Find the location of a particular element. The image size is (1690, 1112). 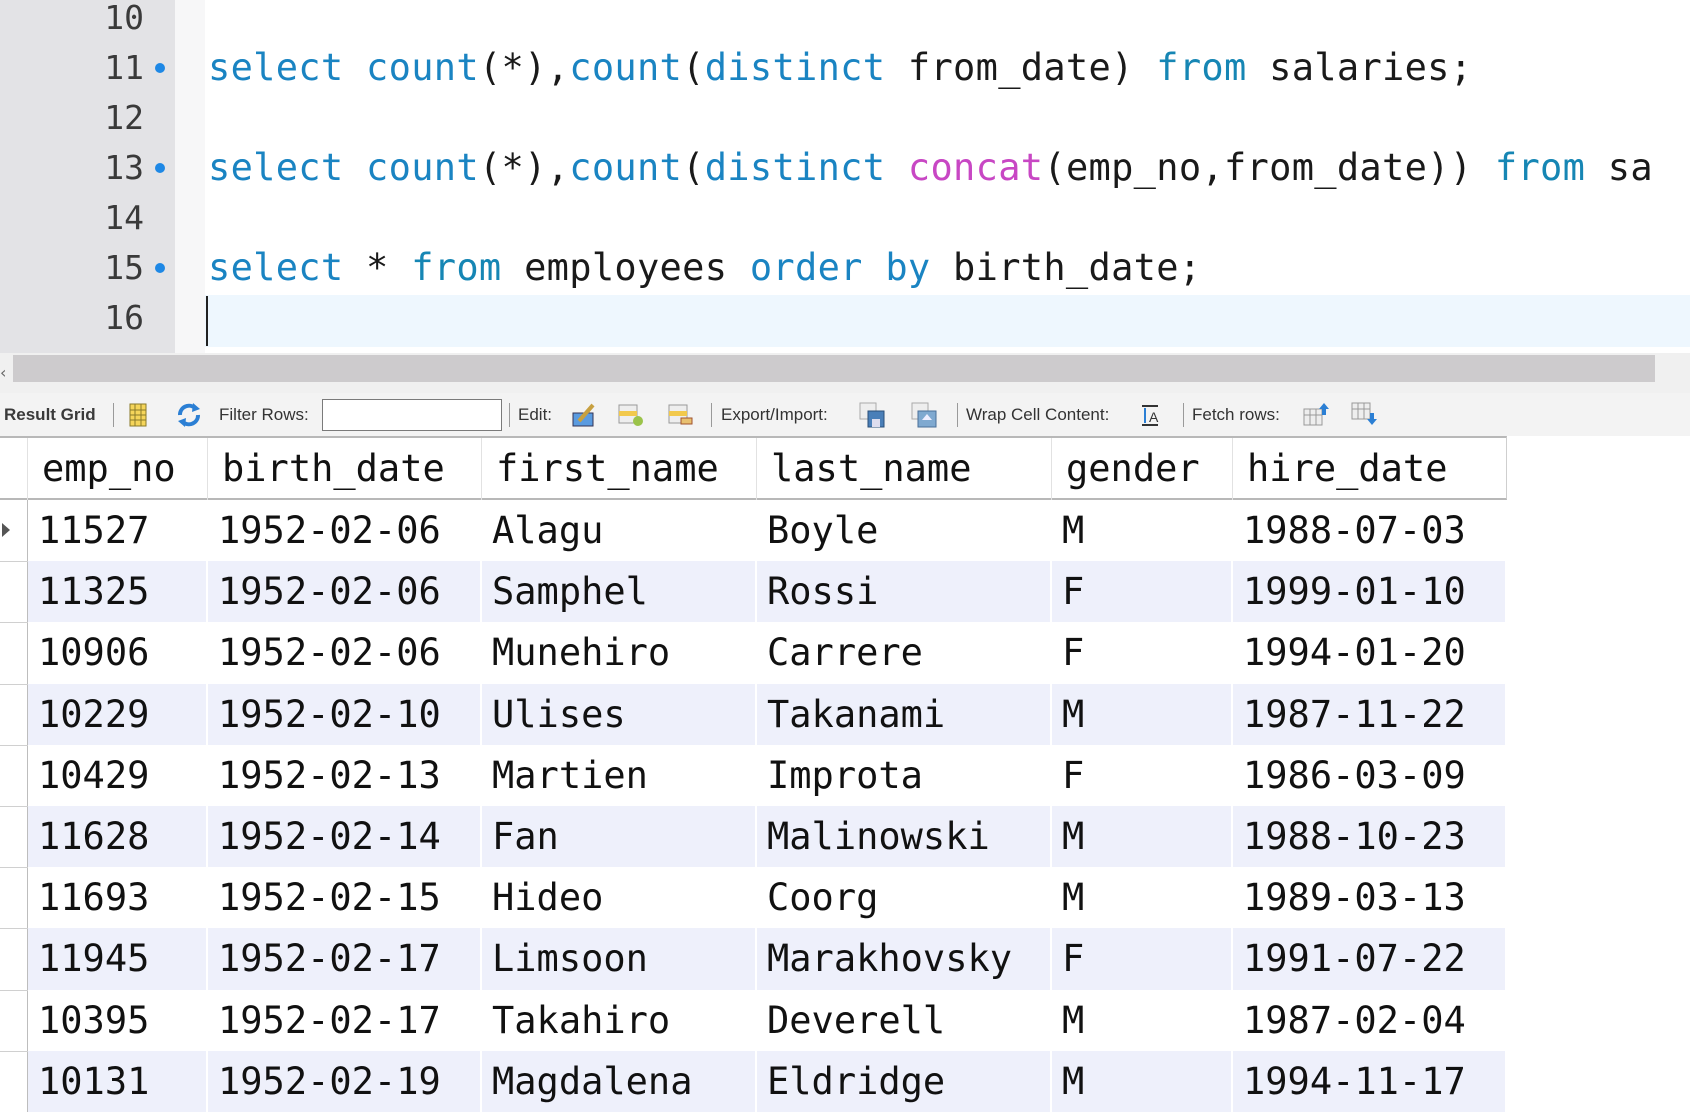

cell-last-name: Rossi is located at coordinates (904, 592).